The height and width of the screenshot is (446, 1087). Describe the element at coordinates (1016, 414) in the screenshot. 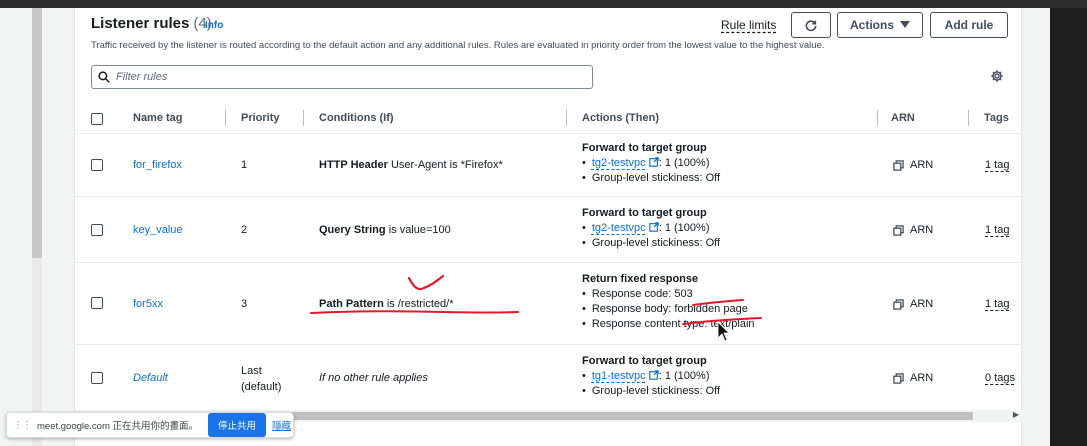

I see `scroll-right-arrow-icon: ▶` at that location.